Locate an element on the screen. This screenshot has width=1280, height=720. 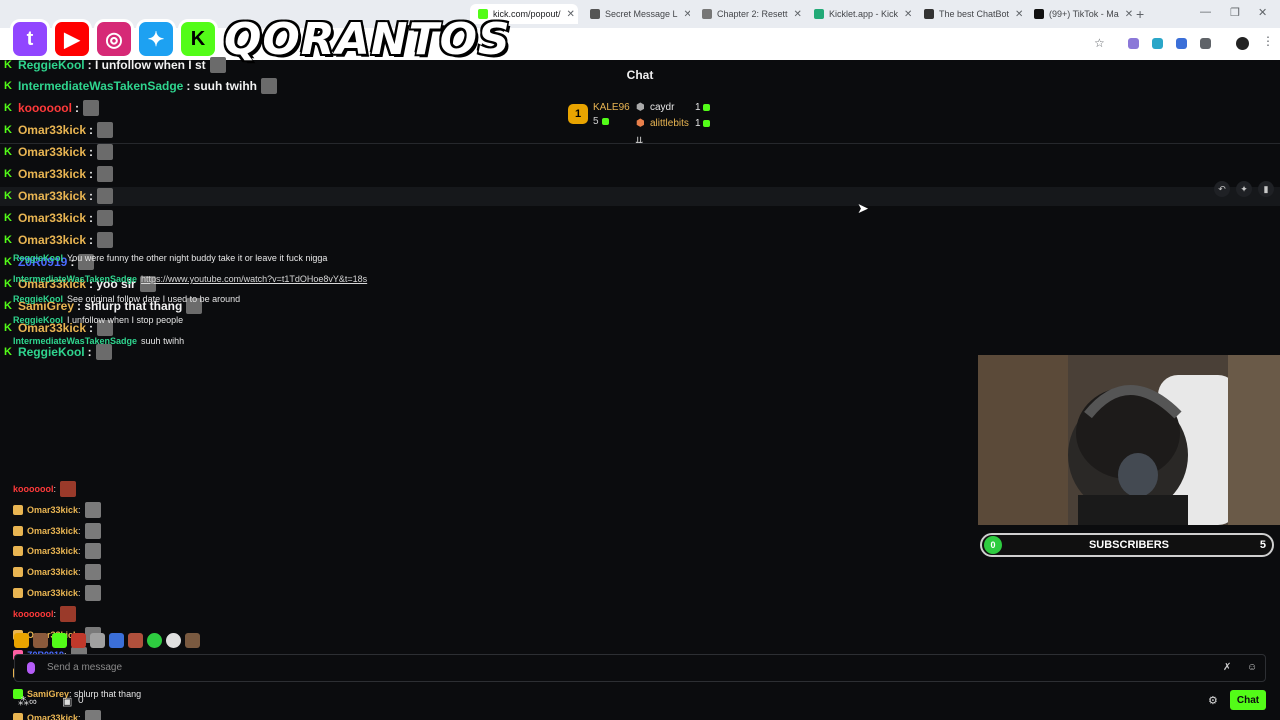
menu-dots-icon: ⋮ is located at coordinates (1268, 41).